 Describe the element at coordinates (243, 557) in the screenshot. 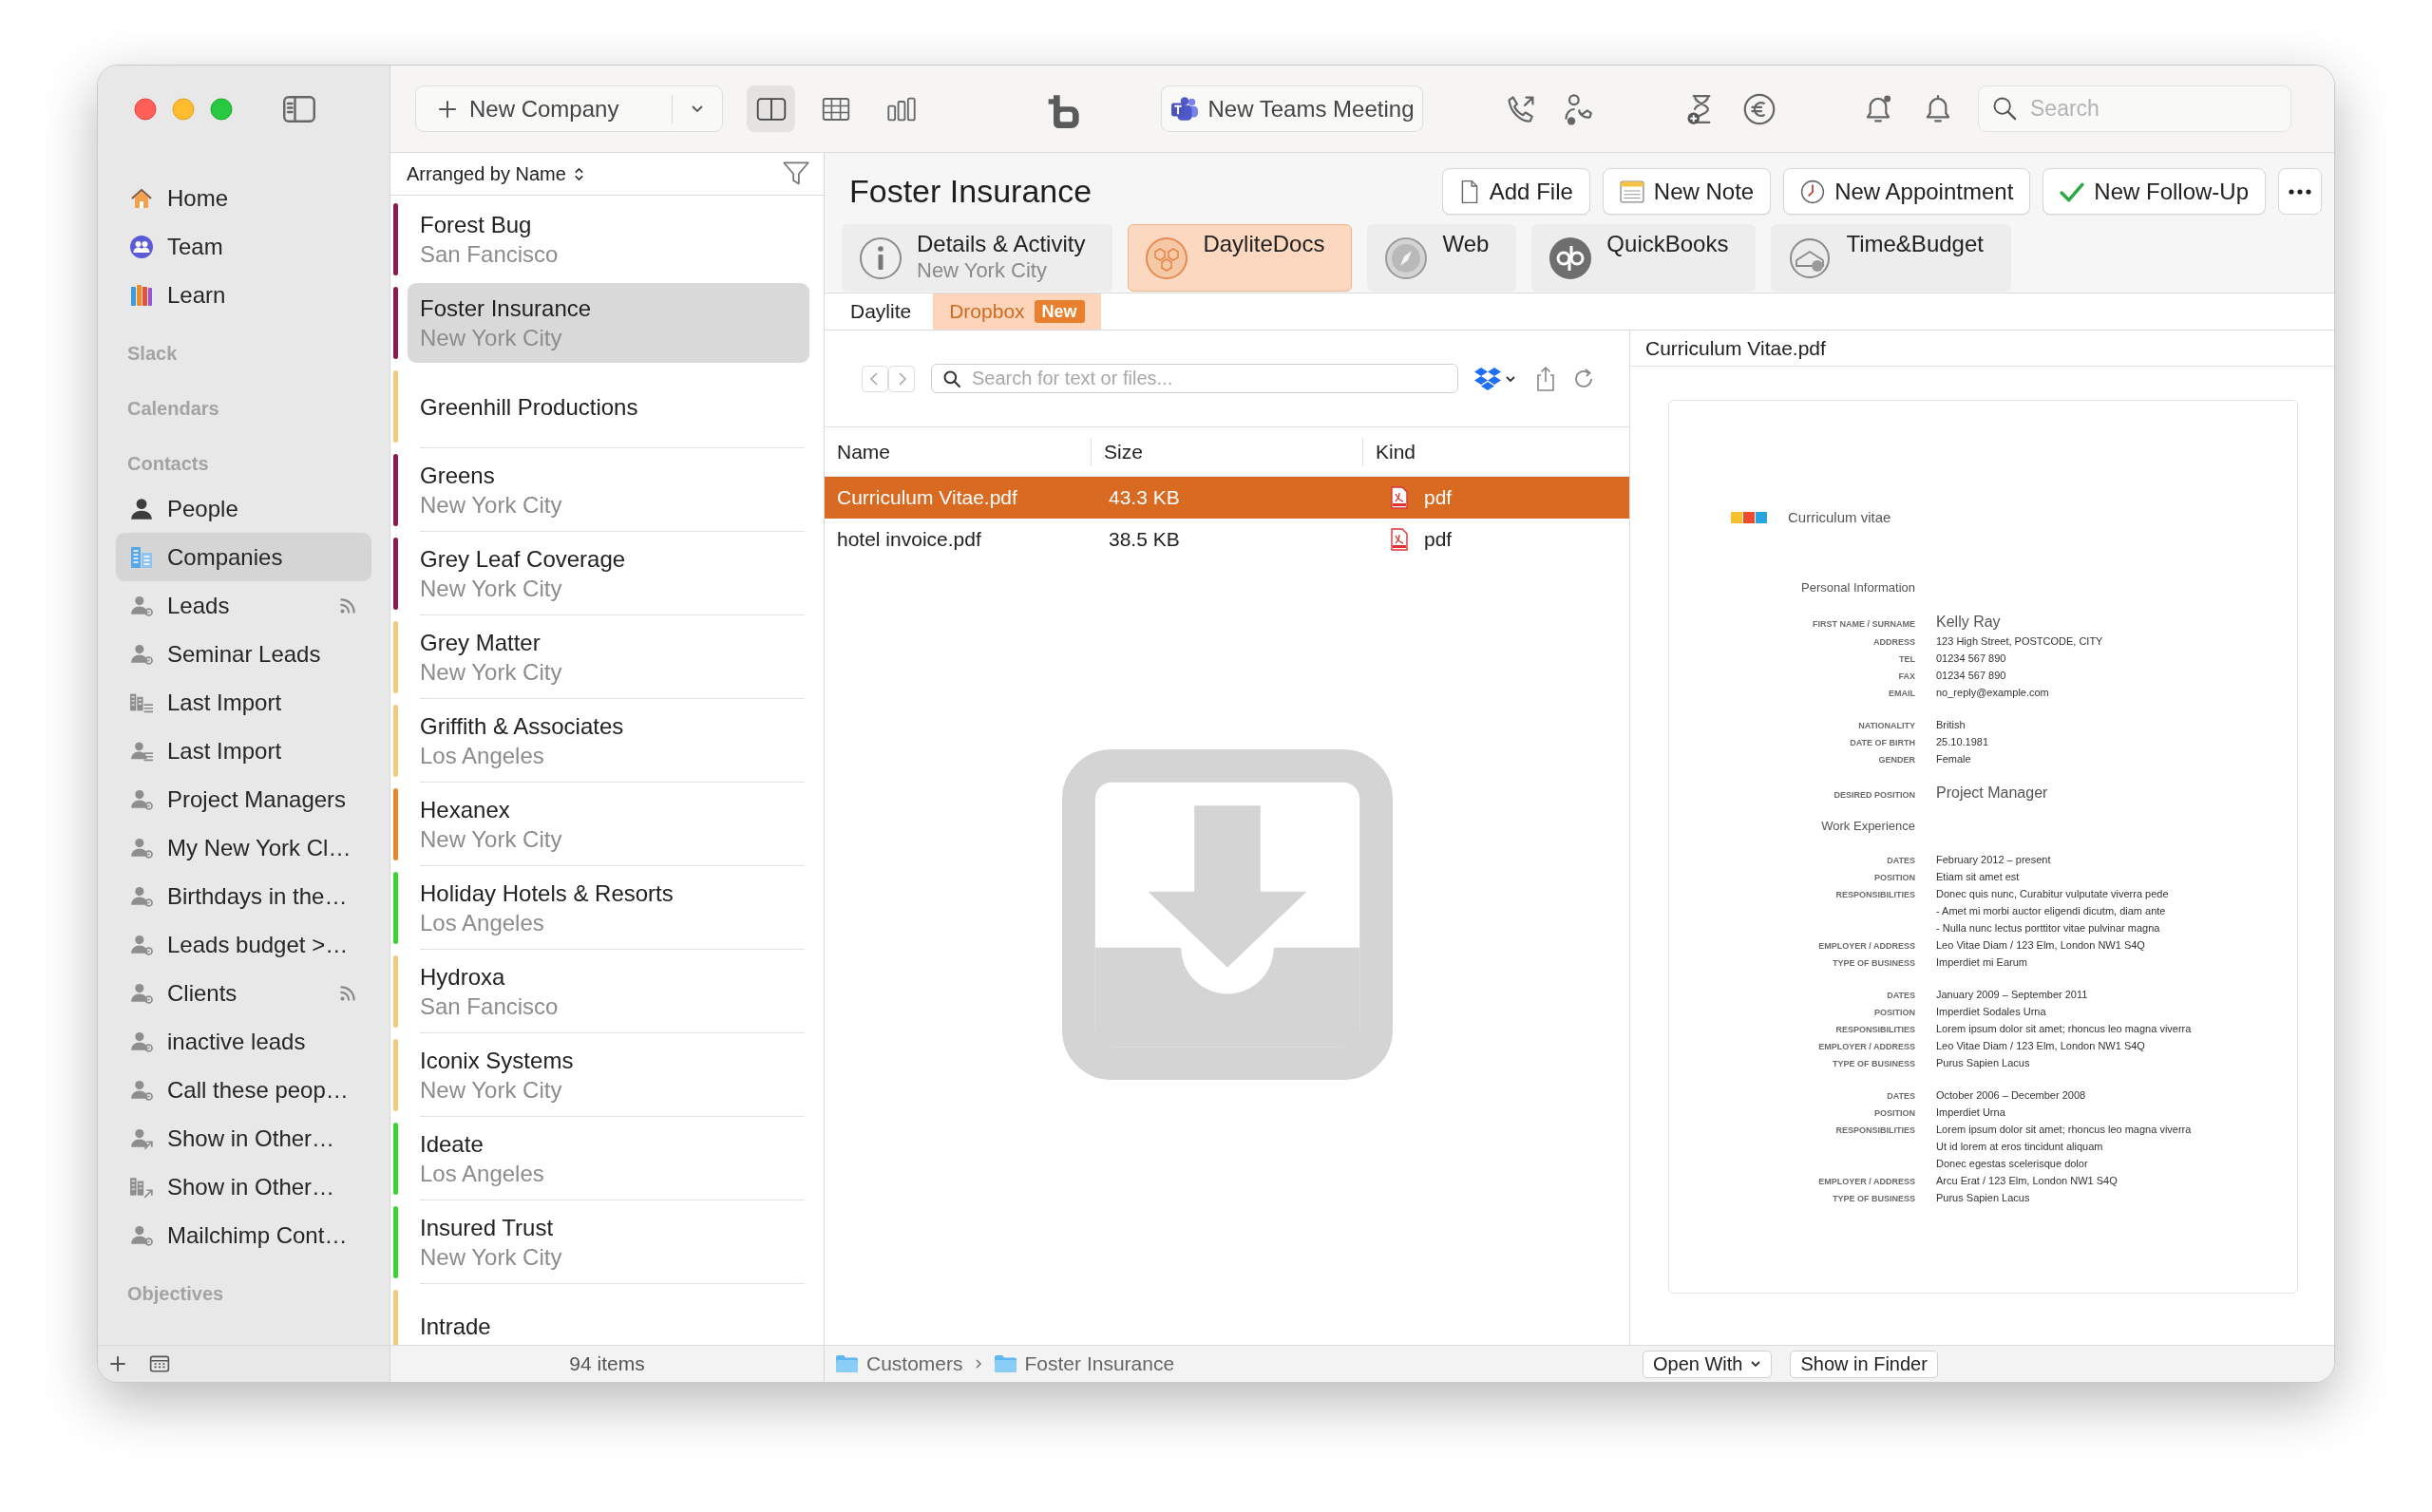

I see `sidebar-item: Companies` at that location.